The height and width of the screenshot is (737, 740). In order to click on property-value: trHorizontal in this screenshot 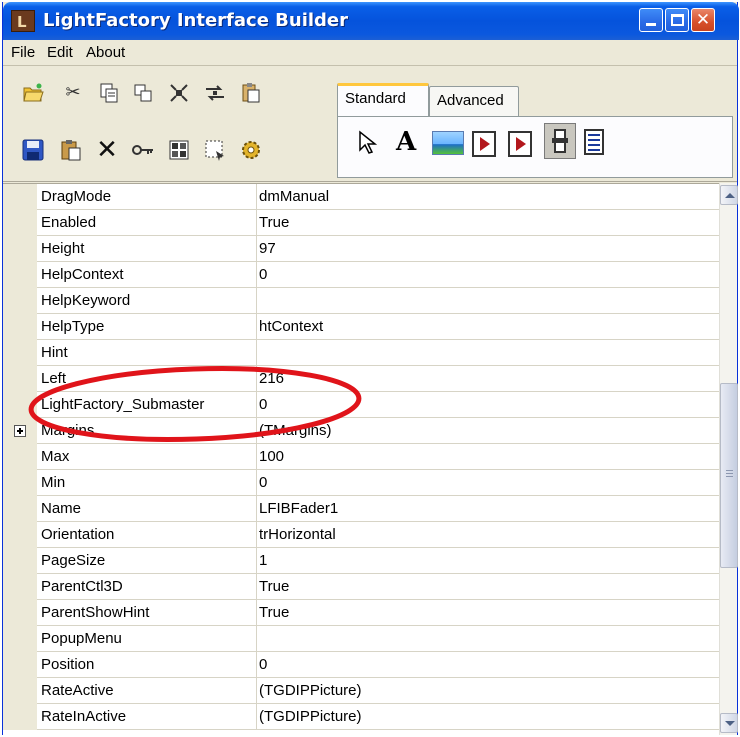, I will do `click(297, 535)`.